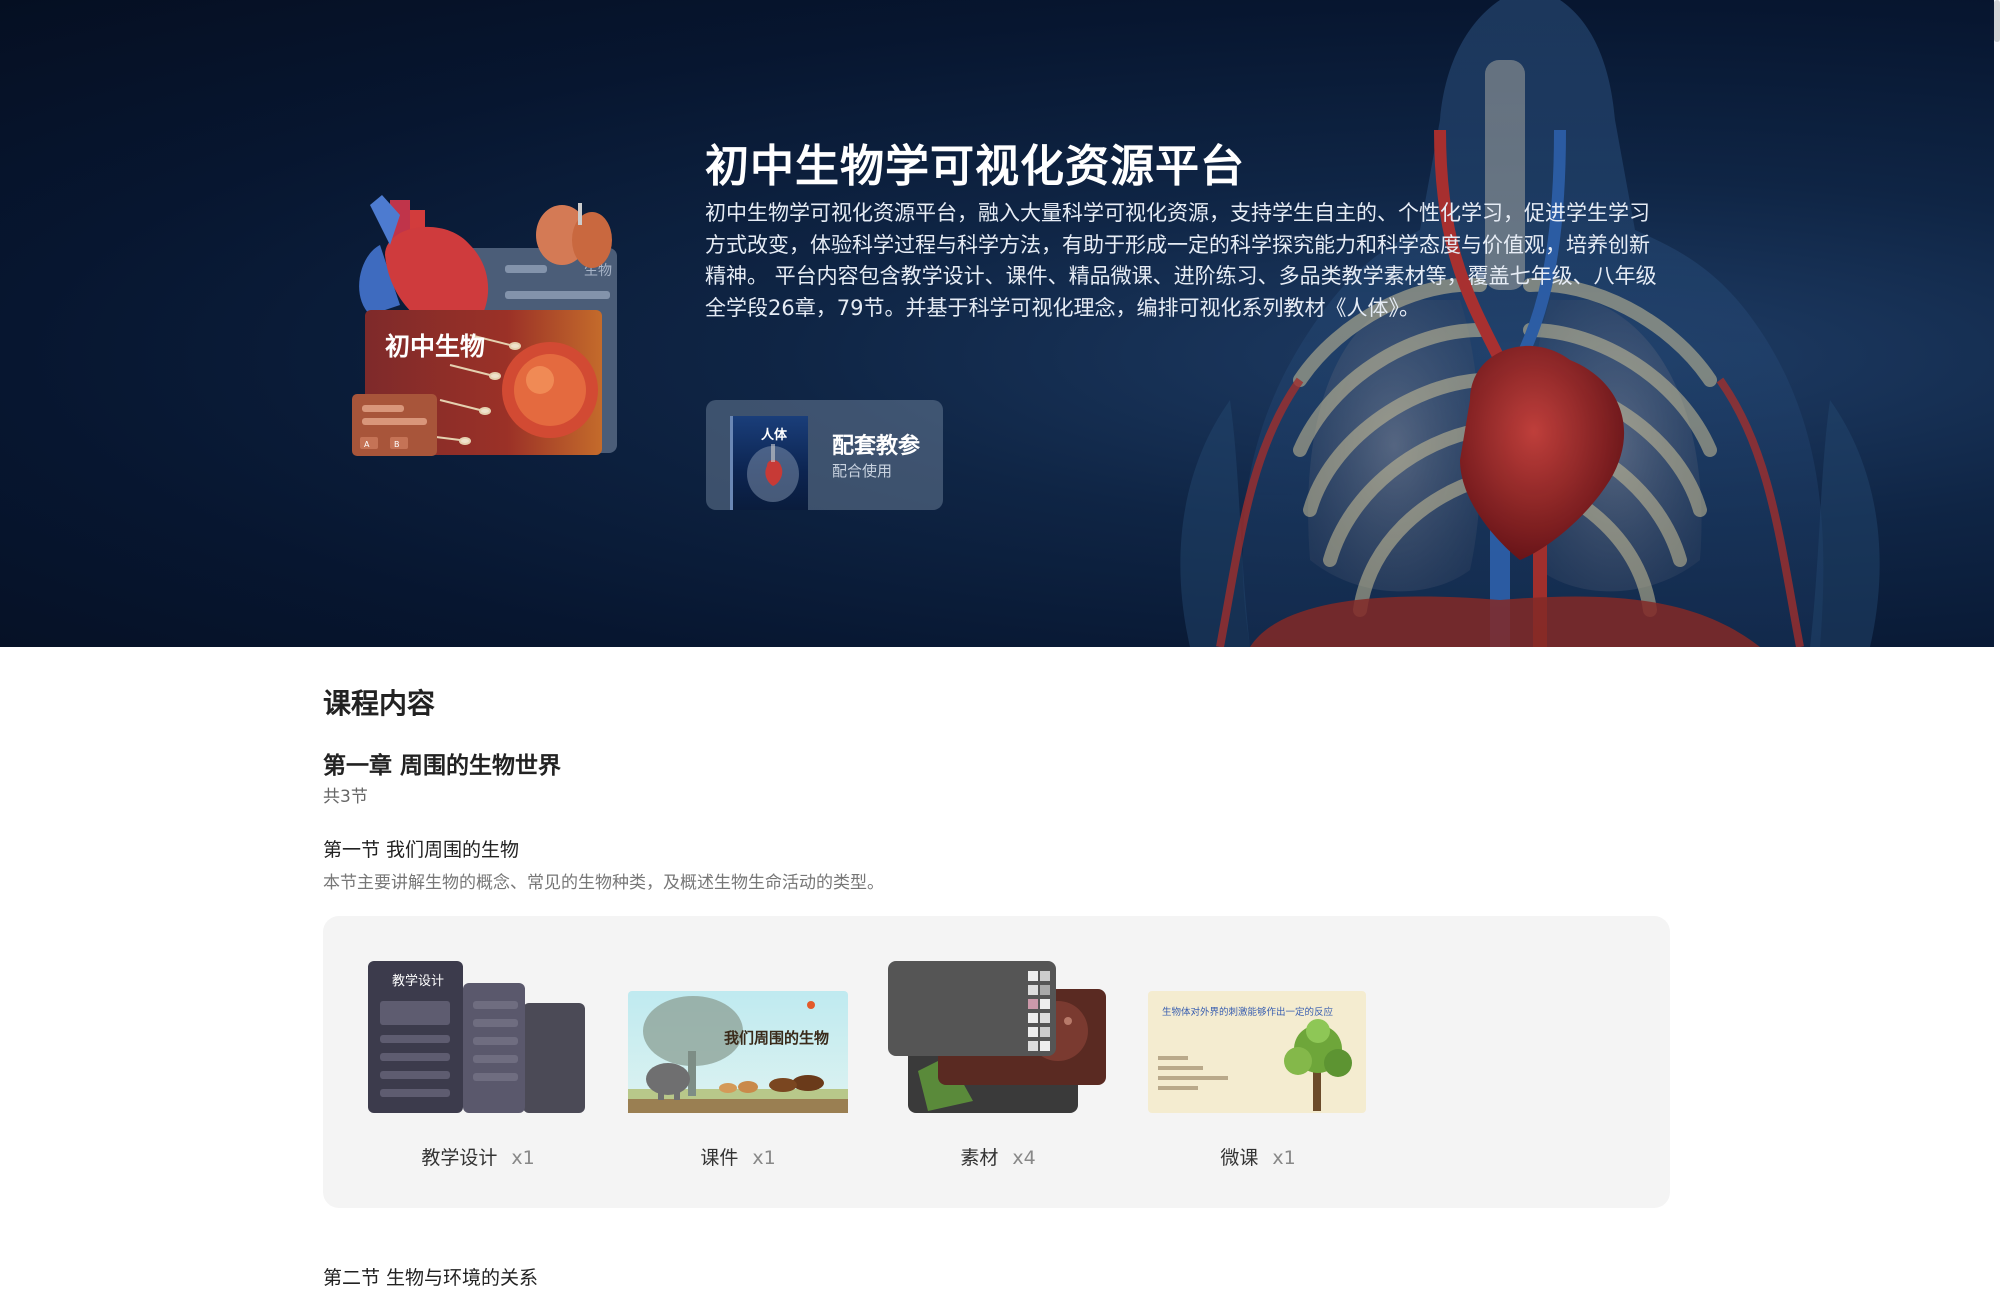  Describe the element at coordinates (484, 325) in the screenshot. I see `biology-cover-art: 生物 初中生物 A B` at that location.